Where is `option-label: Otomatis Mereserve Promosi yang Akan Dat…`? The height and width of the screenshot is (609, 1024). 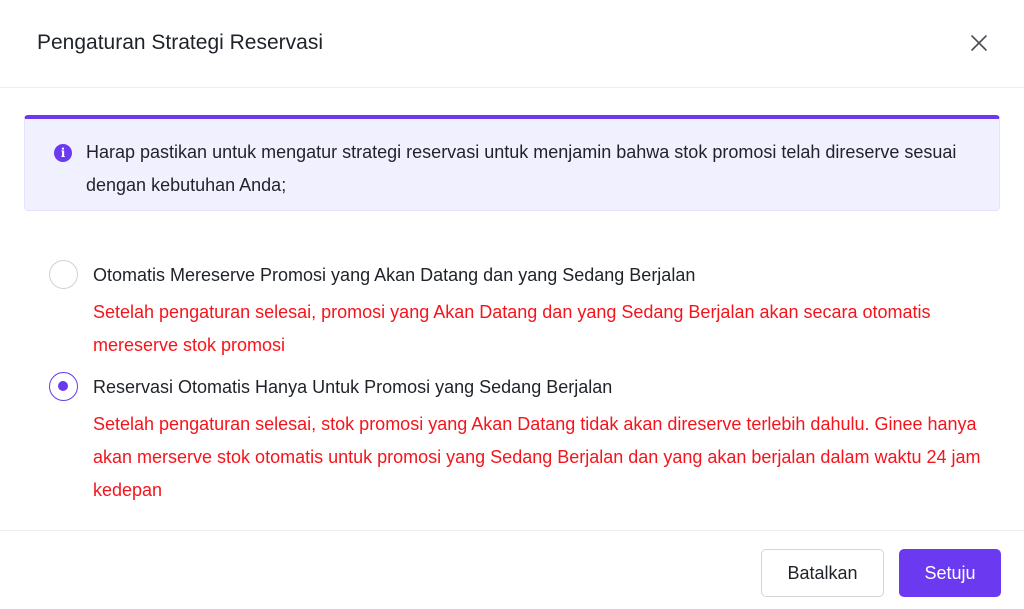 option-label: Otomatis Mereserve Promosi yang Akan Dat… is located at coordinates (394, 275).